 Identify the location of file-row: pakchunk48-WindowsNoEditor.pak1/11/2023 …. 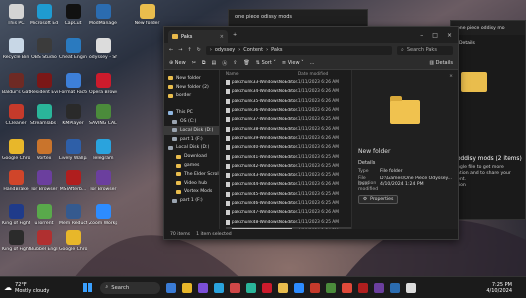
(288, 221).